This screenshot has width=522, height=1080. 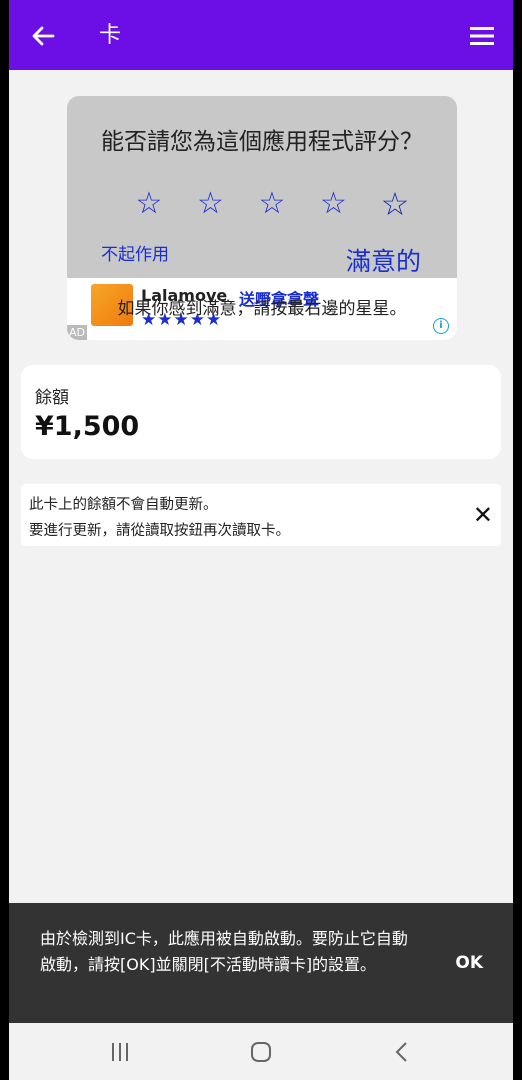 I want to click on page-title: 卡, so click(x=110, y=35).